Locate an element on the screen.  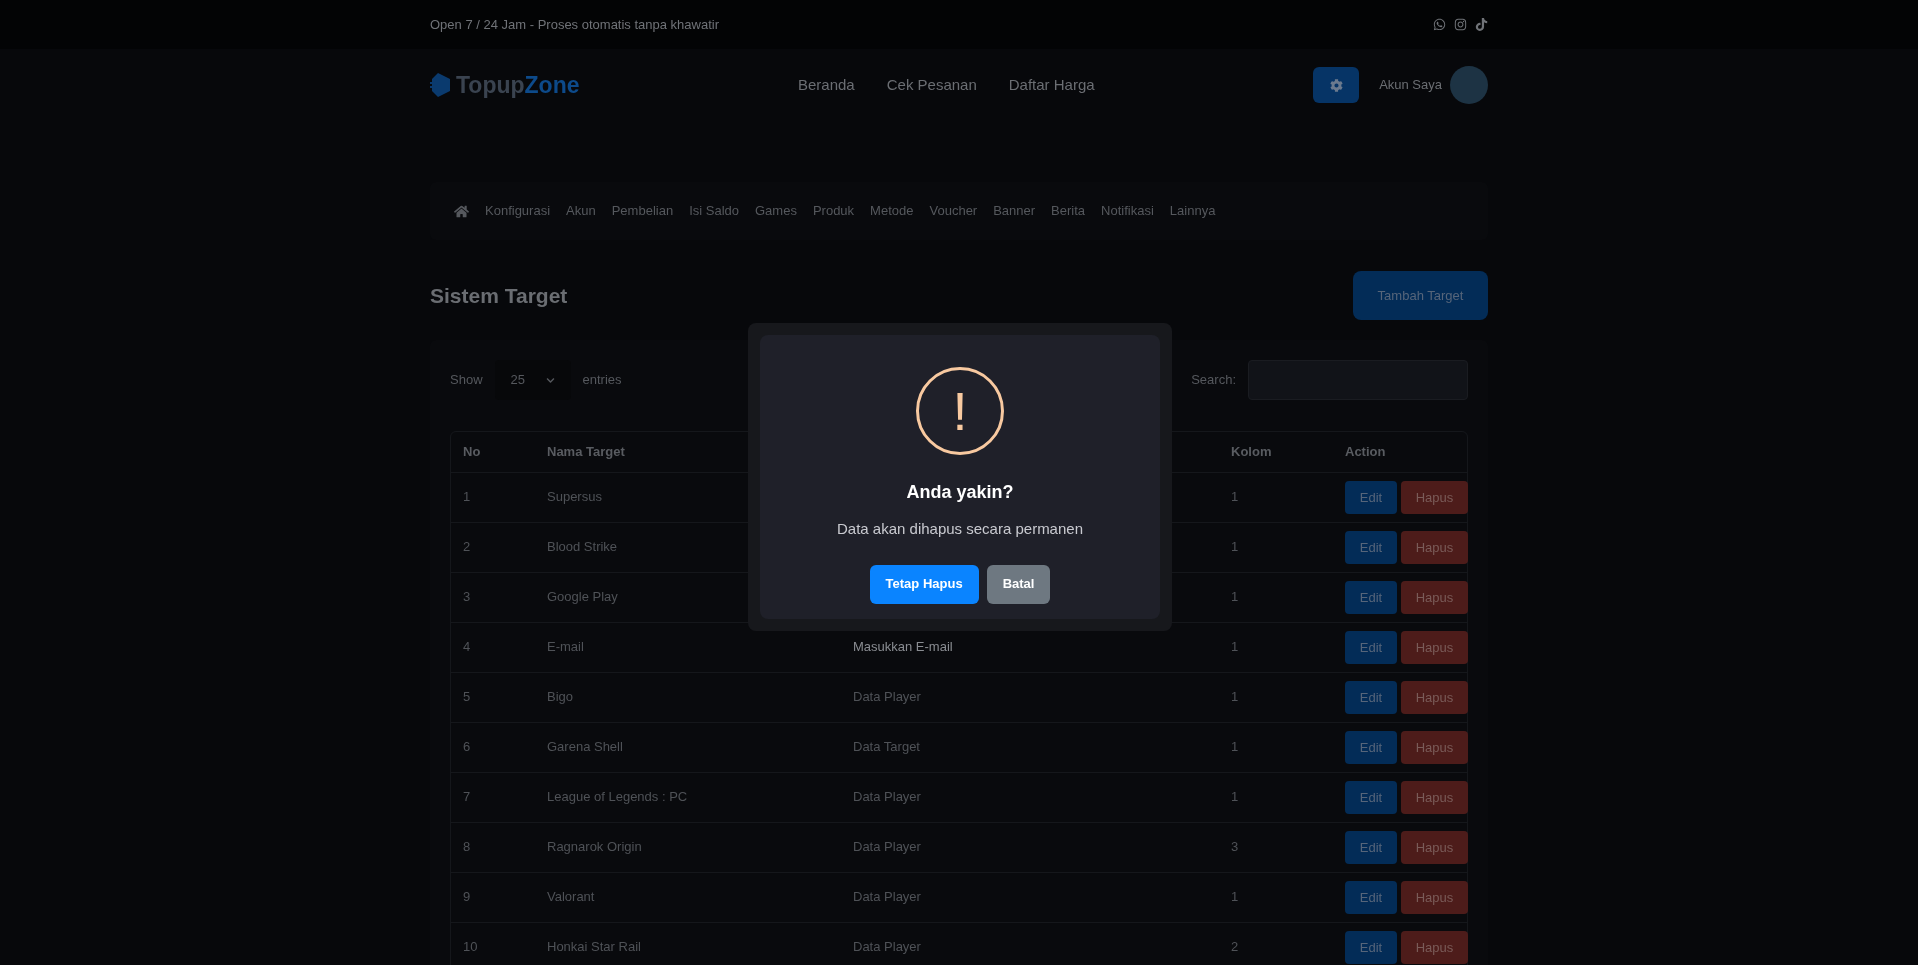
warning-icon: ! is located at coordinates (960, 411).